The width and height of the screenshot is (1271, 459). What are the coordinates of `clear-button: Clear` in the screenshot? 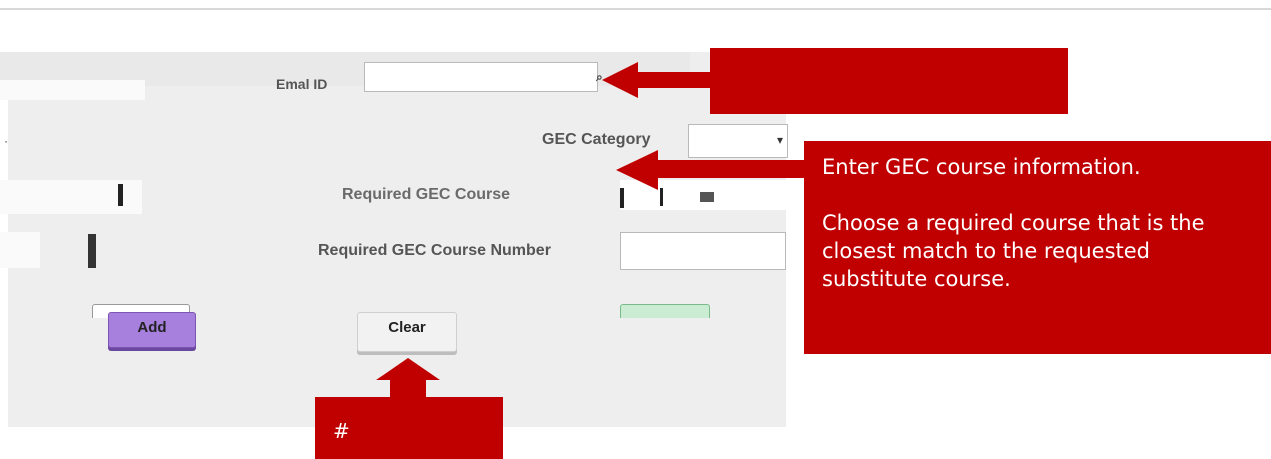 It's located at (407, 332).